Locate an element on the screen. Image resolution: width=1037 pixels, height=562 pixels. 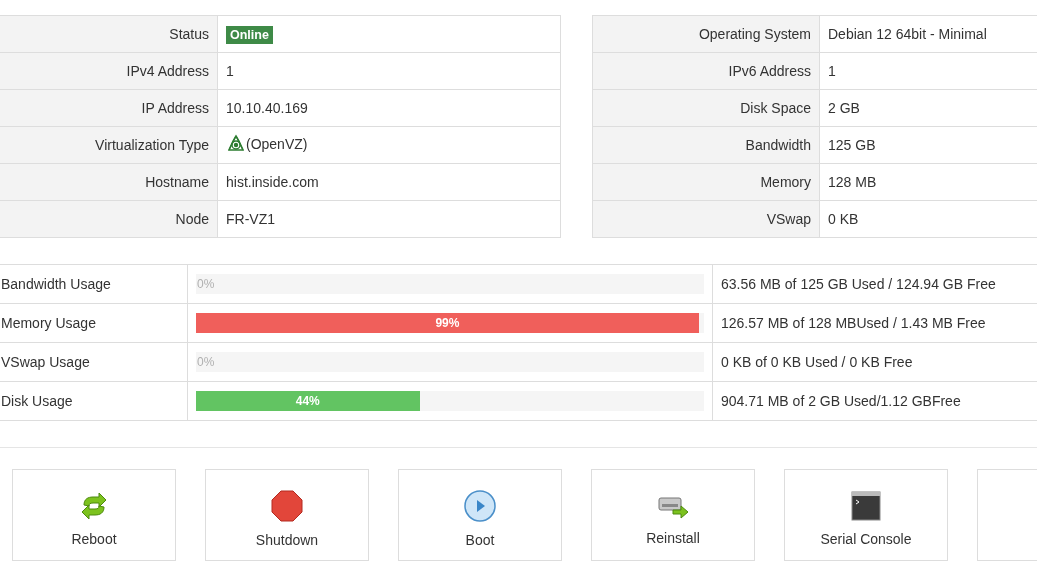
usage-detail: 126.57 MB of 128 MBUsed / 1.43 MB Free is located at coordinates (874, 323).